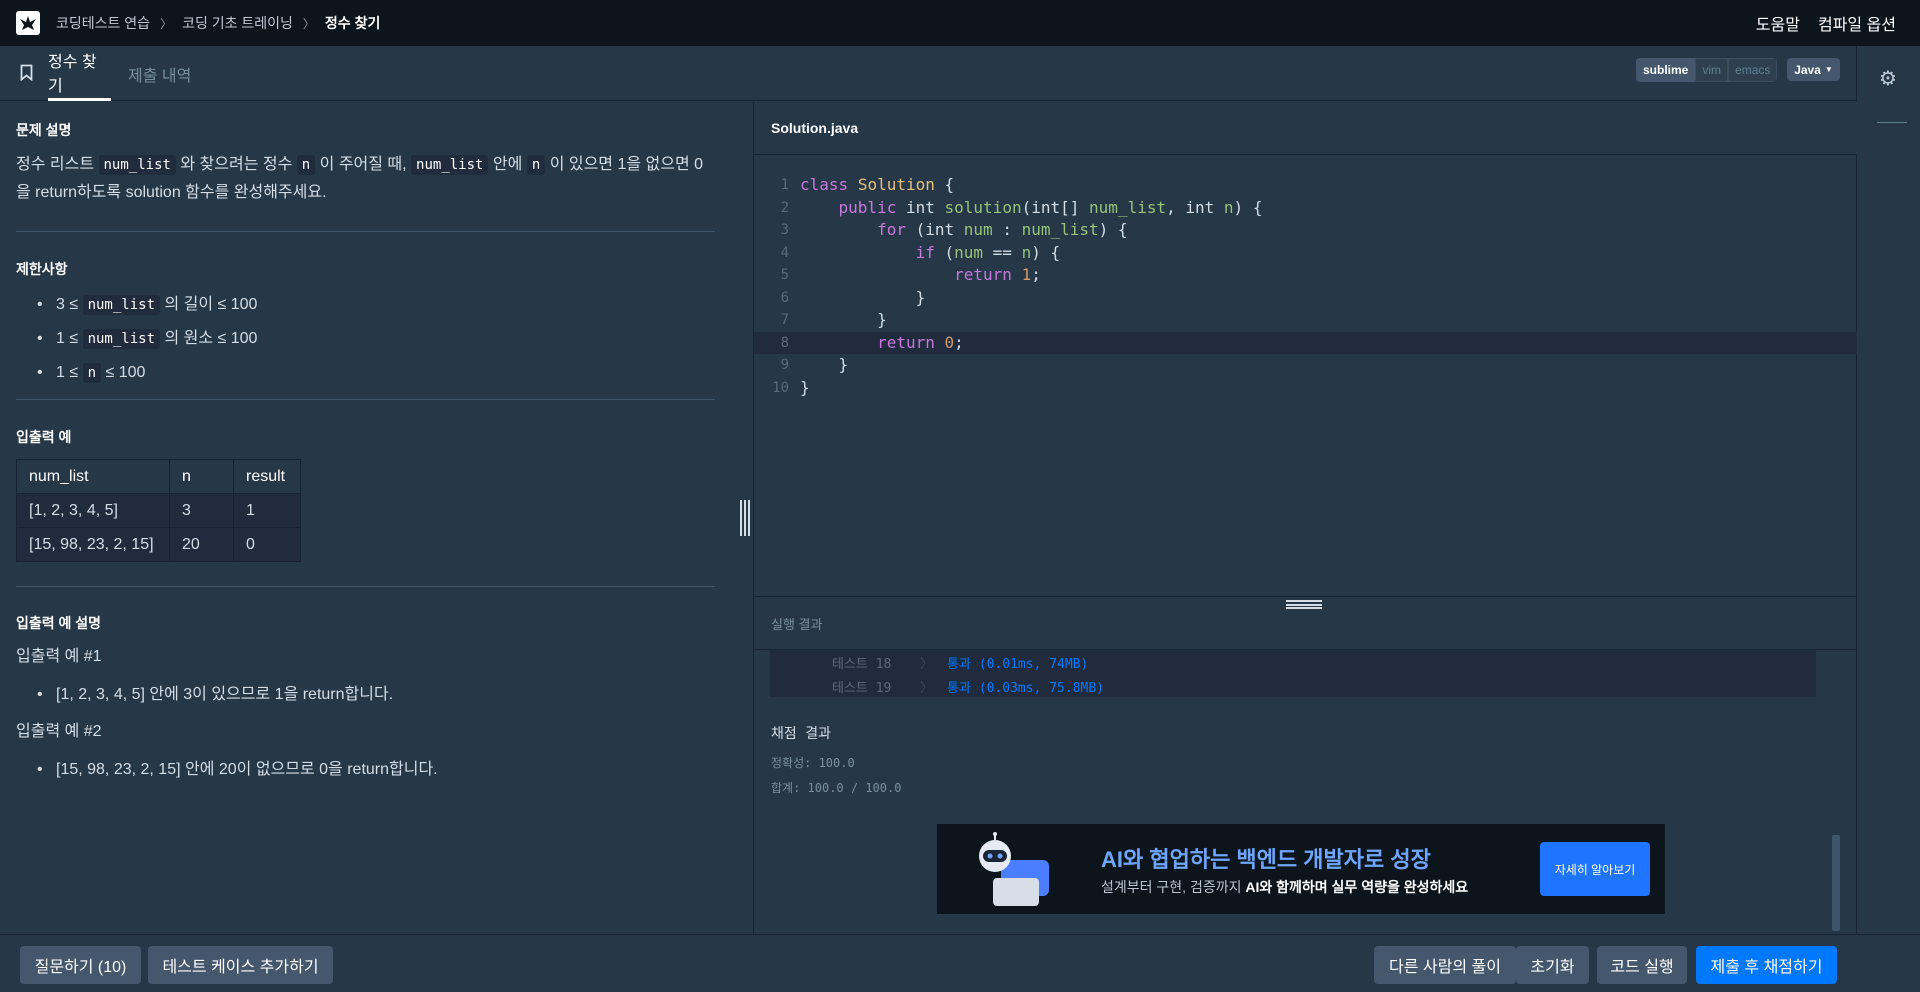 This screenshot has width=1920, height=992. Describe the element at coordinates (59, 731) in the screenshot. I see `example-2-title: 입출력 예 #2` at that location.